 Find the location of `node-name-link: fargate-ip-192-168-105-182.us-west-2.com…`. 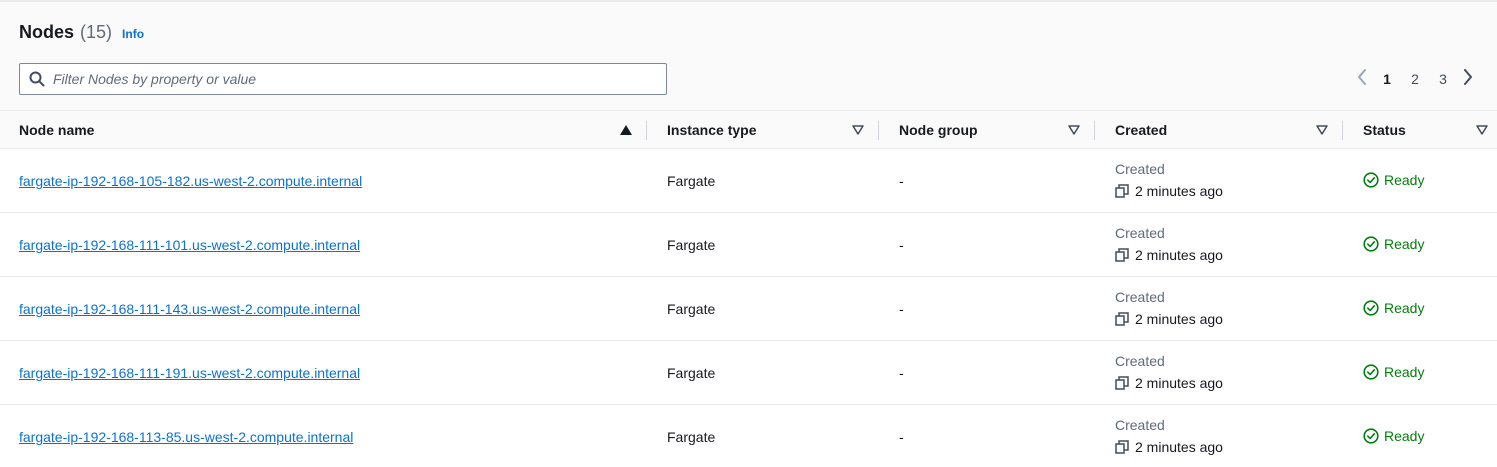

node-name-link: fargate-ip-192-168-105-182.us-west-2.com… is located at coordinates (190, 181).